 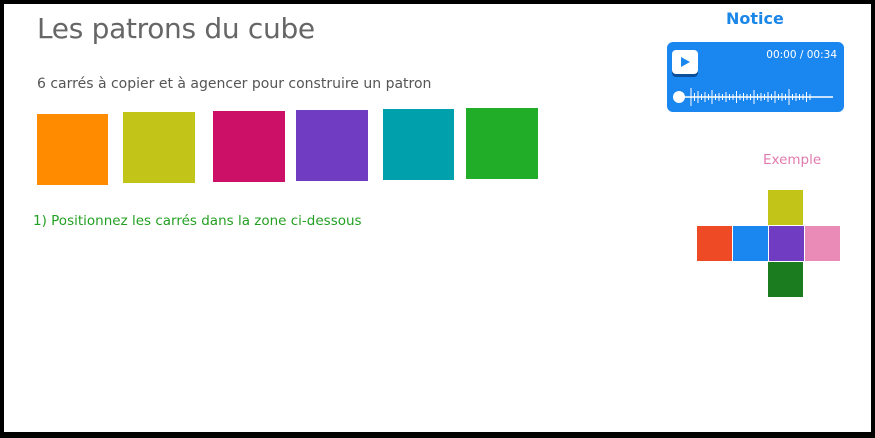 I want to click on net-center-purple, so click(x=786, y=243).